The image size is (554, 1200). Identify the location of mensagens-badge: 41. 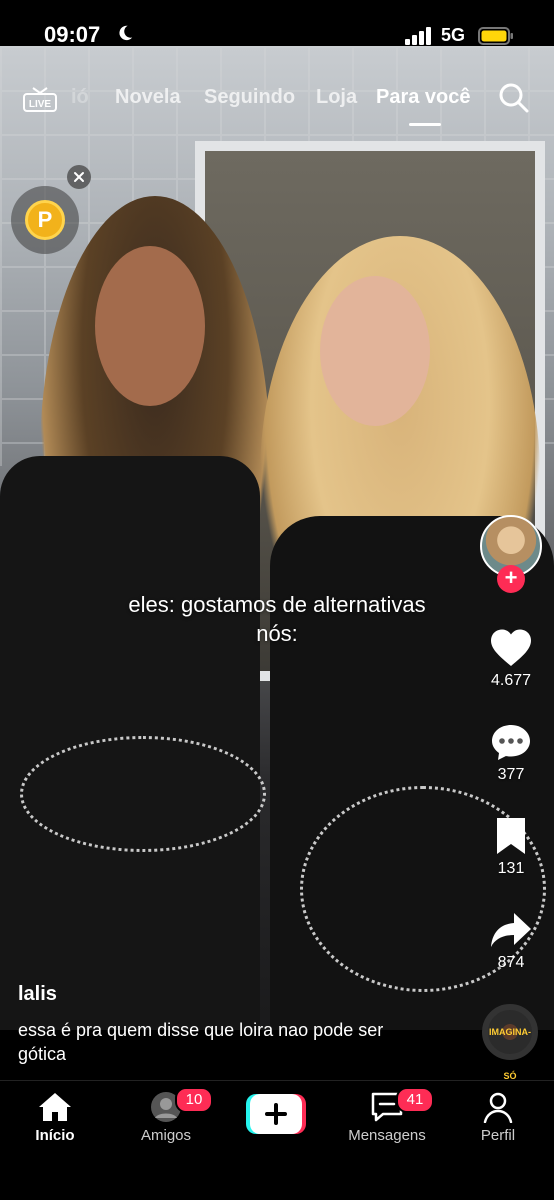
(415, 1100).